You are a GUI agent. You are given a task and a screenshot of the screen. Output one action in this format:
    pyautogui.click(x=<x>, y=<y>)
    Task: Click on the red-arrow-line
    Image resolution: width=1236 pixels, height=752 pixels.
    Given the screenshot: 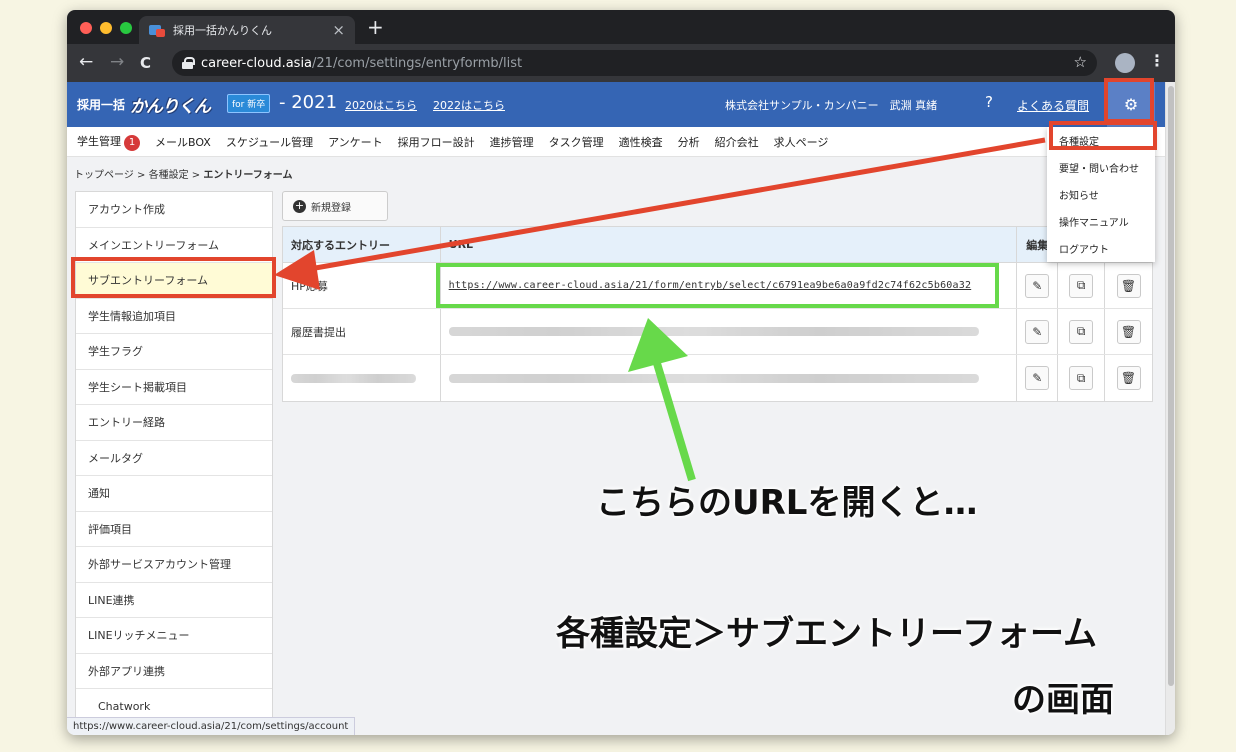 What is the action you would take?
    pyautogui.click(x=674, y=205)
    